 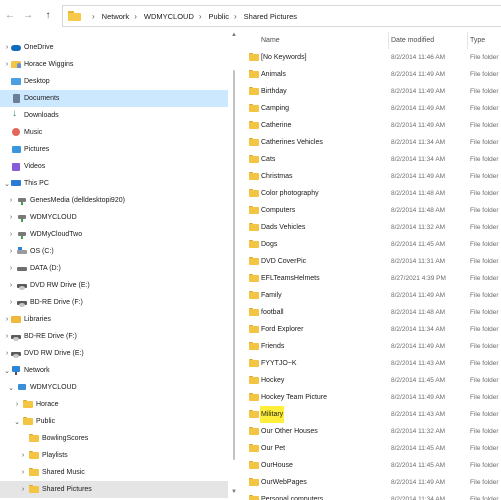 What do you see at coordinates (114, 166) in the screenshot?
I see `sidebar-item: Videos` at bounding box center [114, 166].